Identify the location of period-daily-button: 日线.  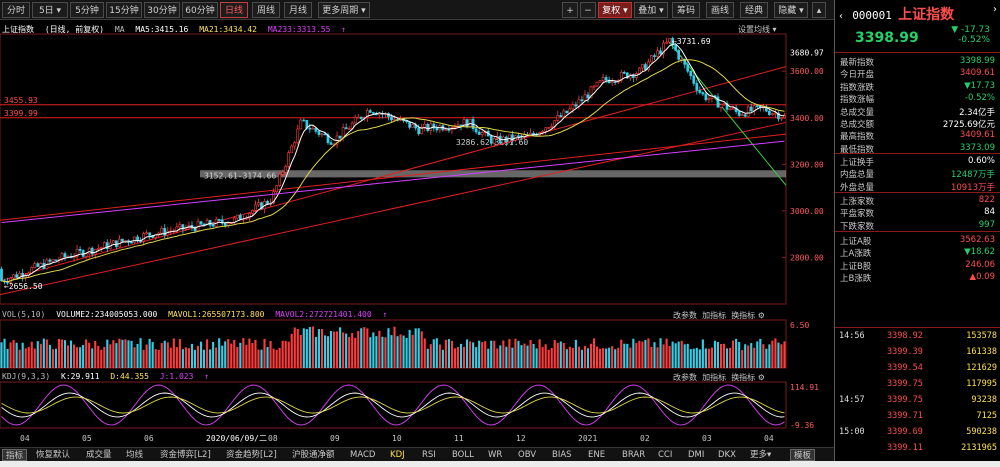
(234, 10).